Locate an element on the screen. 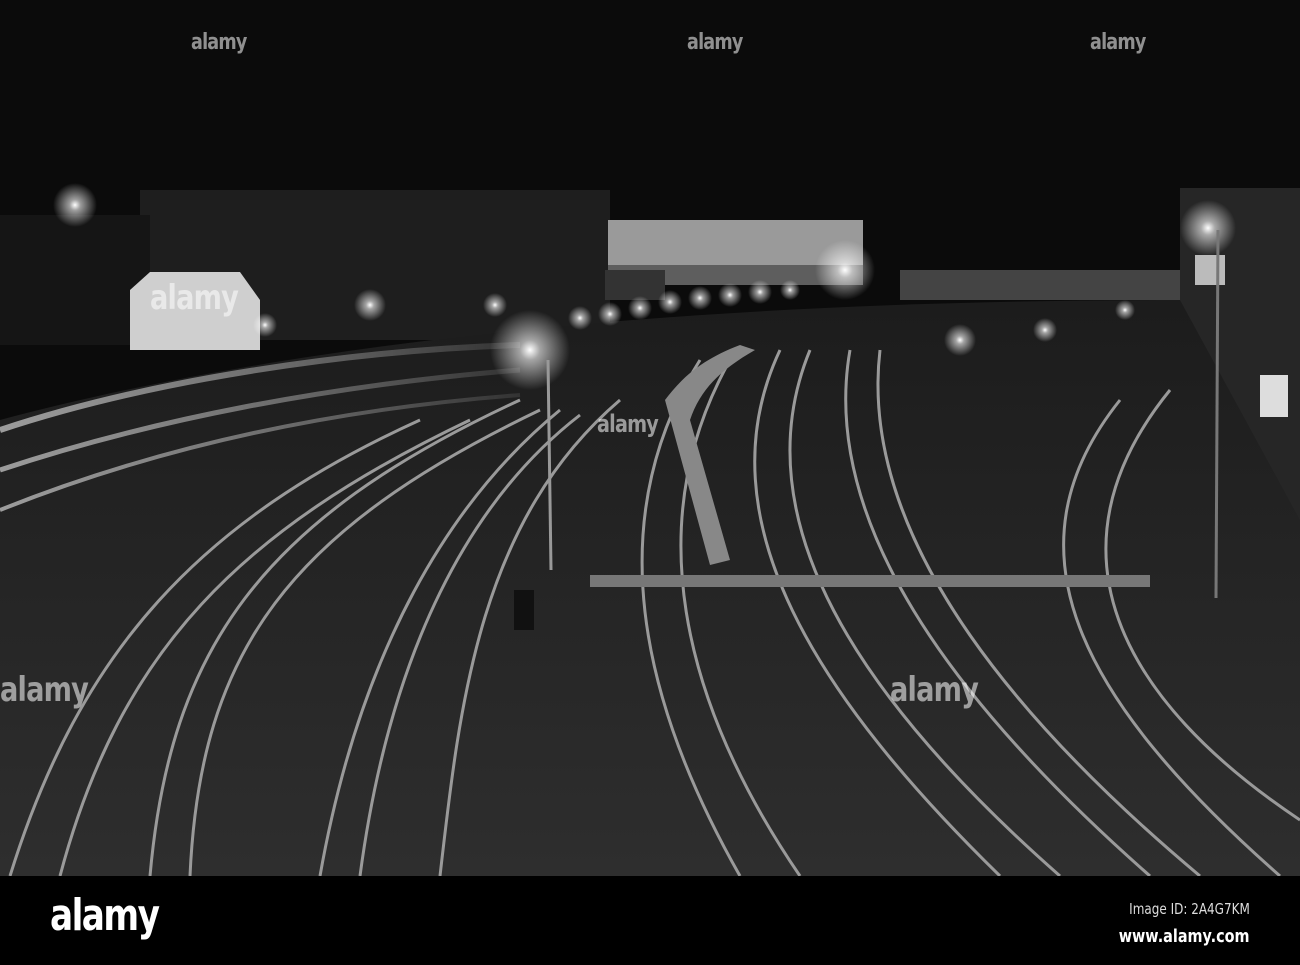  footer-bar: alamy Image ID: 2A4G7KM www.alamy.com is located at coordinates (650, 920).